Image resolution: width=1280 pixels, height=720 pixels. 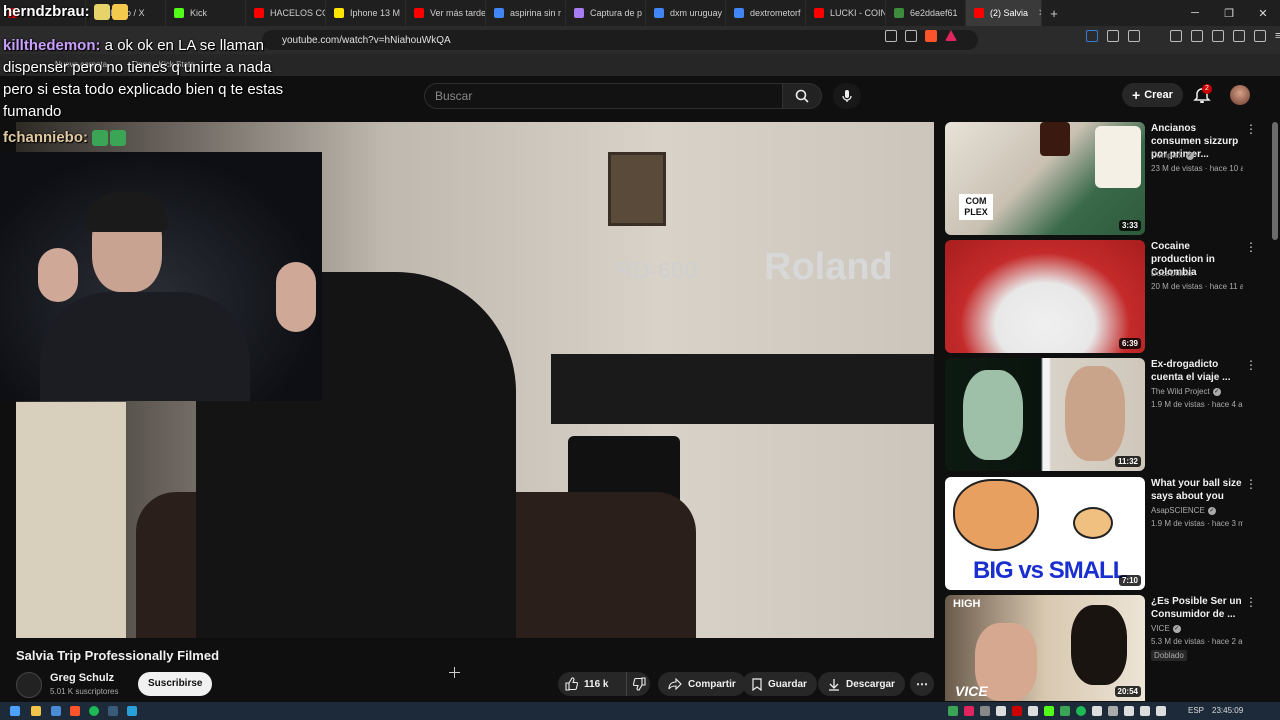 I want to click on steam-icon, so click(x=113, y=711).